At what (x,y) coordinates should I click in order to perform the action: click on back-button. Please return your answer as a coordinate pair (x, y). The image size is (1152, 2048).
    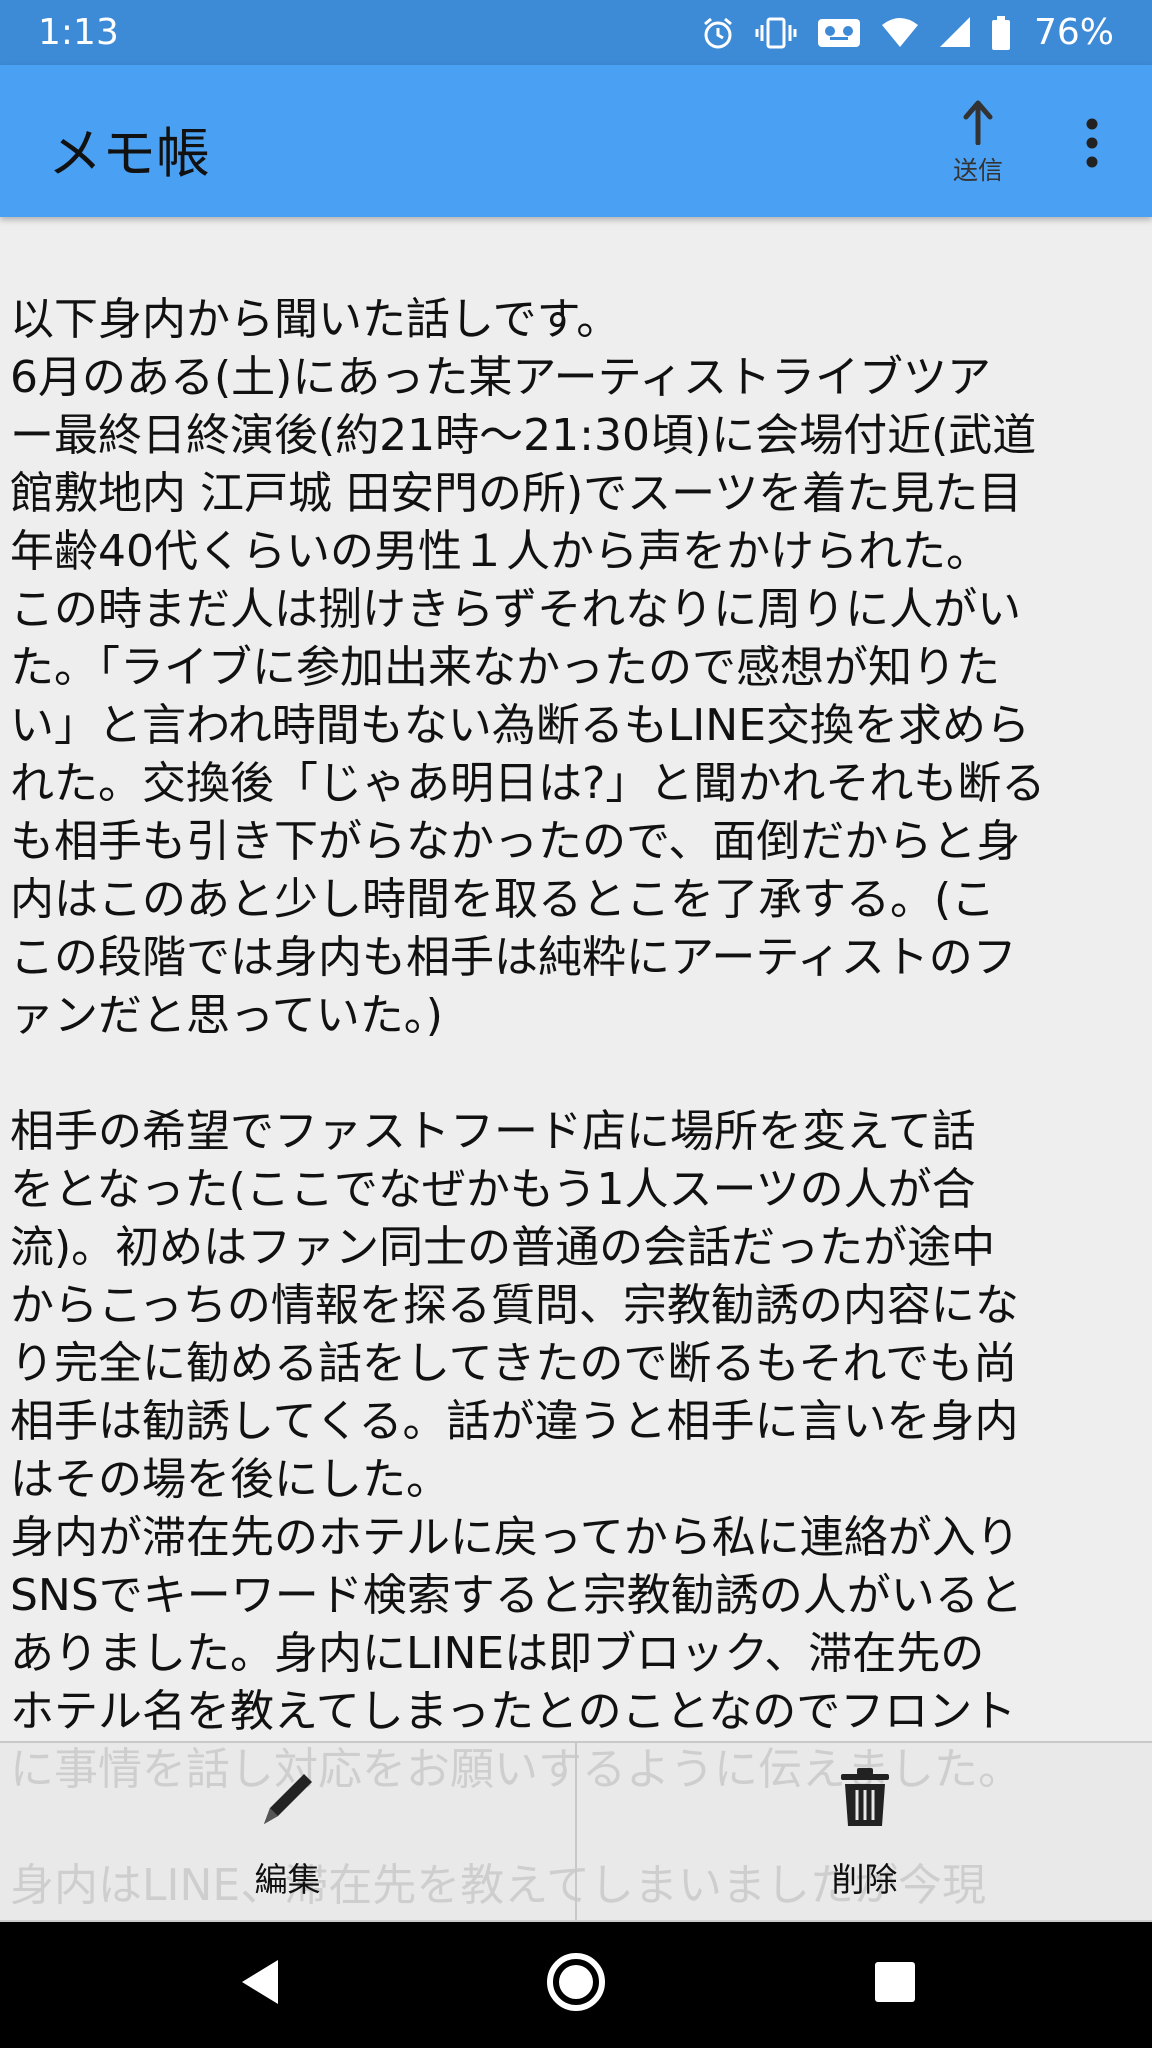
    Looking at the image, I should click on (260, 1984).